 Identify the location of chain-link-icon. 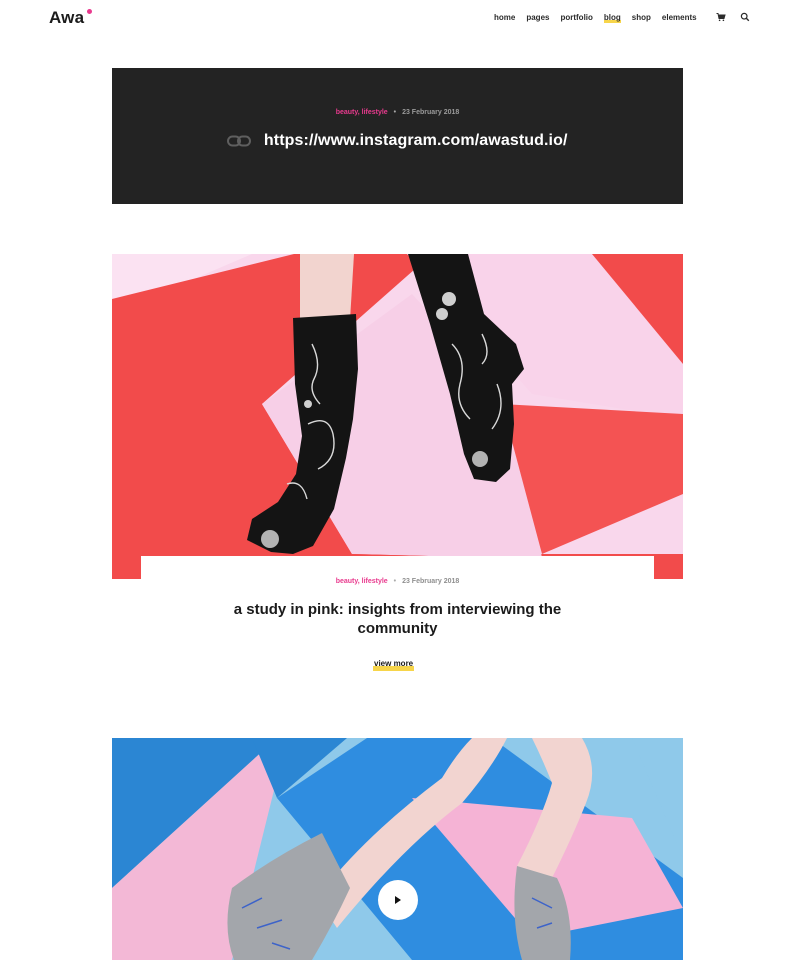
(239, 141).